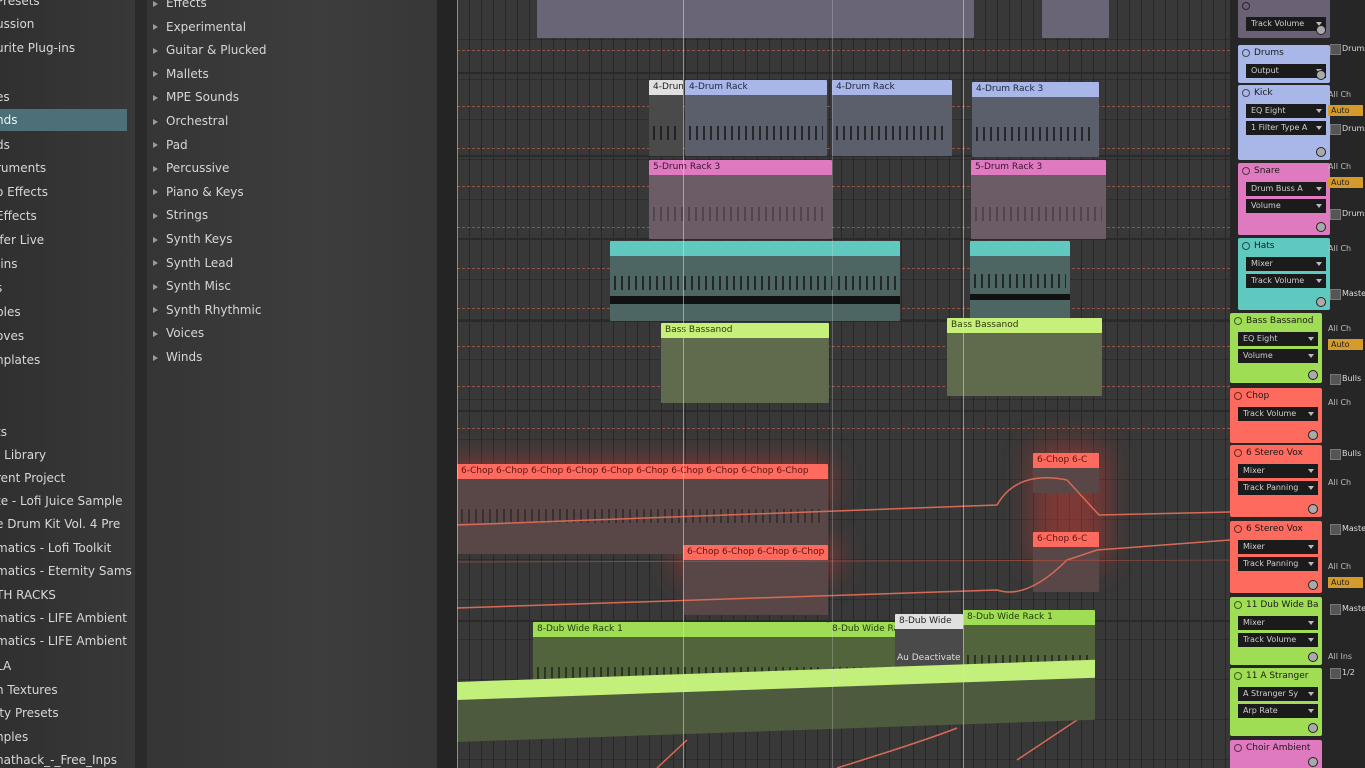  Describe the element at coordinates (1278, 356) in the screenshot. I see `automation-chooser: Volume` at that location.